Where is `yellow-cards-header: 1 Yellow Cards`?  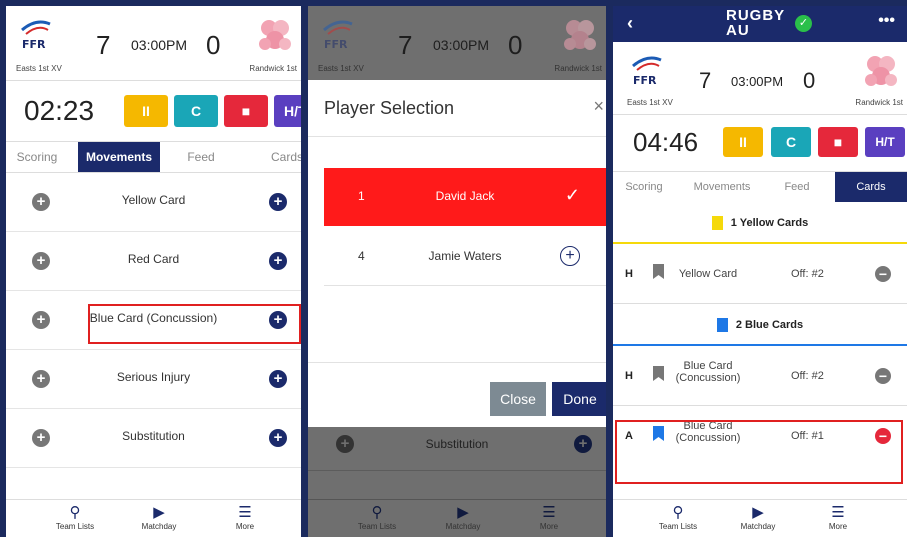 yellow-cards-header: 1 Yellow Cards is located at coordinates (760, 223).